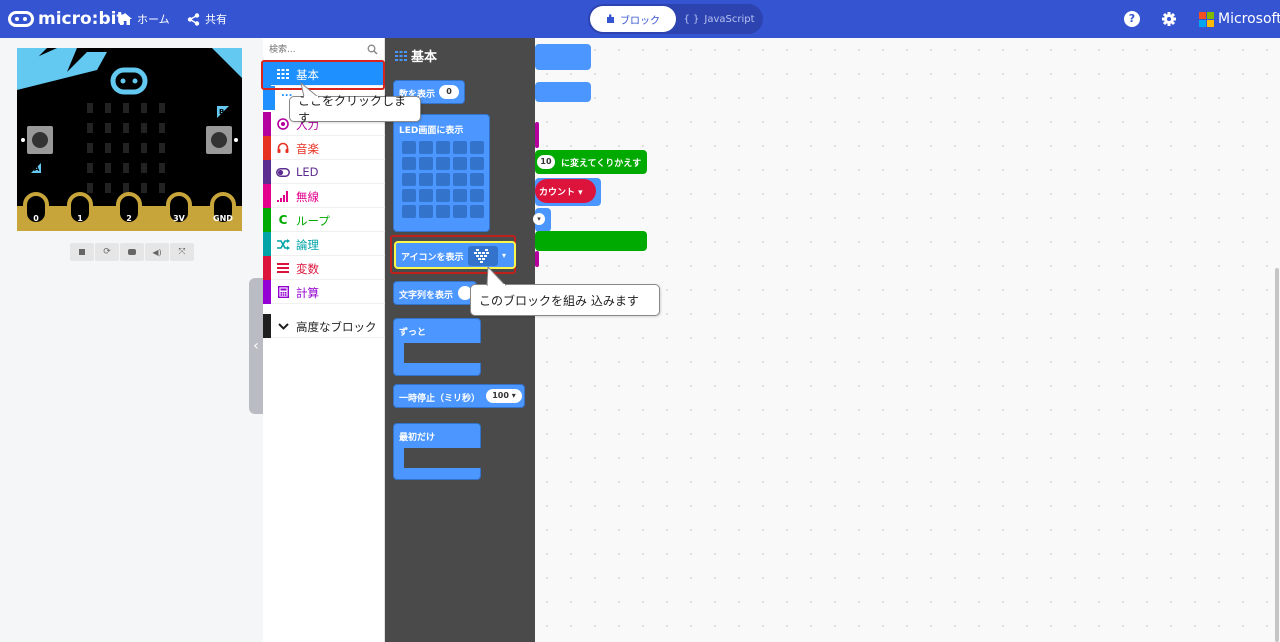 The height and width of the screenshot is (642, 1280). I want to click on svg-text: 3V, so click(179, 218).